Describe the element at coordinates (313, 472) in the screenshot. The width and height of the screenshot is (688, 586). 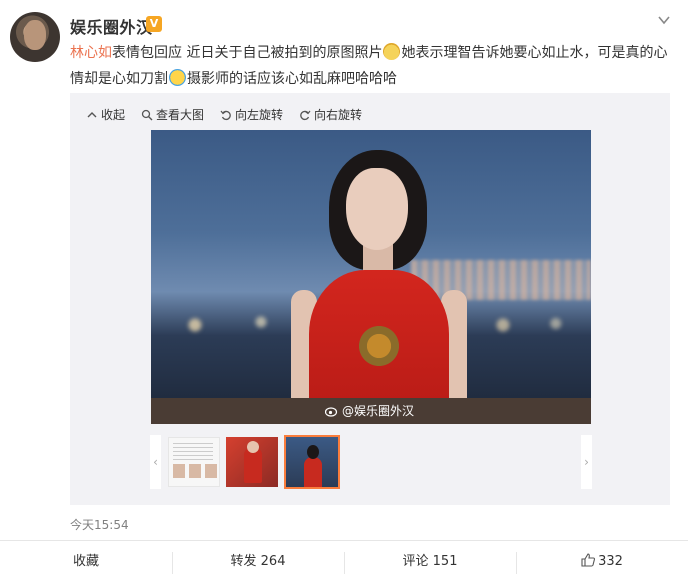
I see `thumbnail-person` at that location.